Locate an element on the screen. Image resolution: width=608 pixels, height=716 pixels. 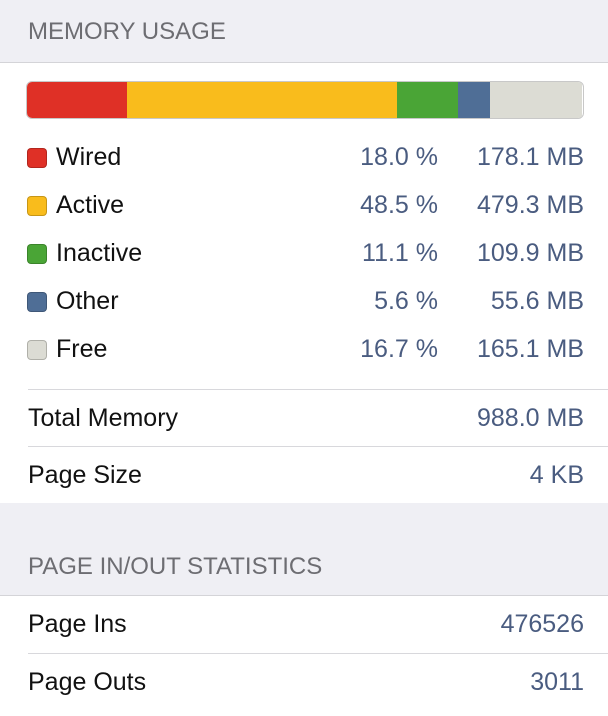
total-memory-row: Total Memory 988.0 MB is located at coordinates (304, 418).